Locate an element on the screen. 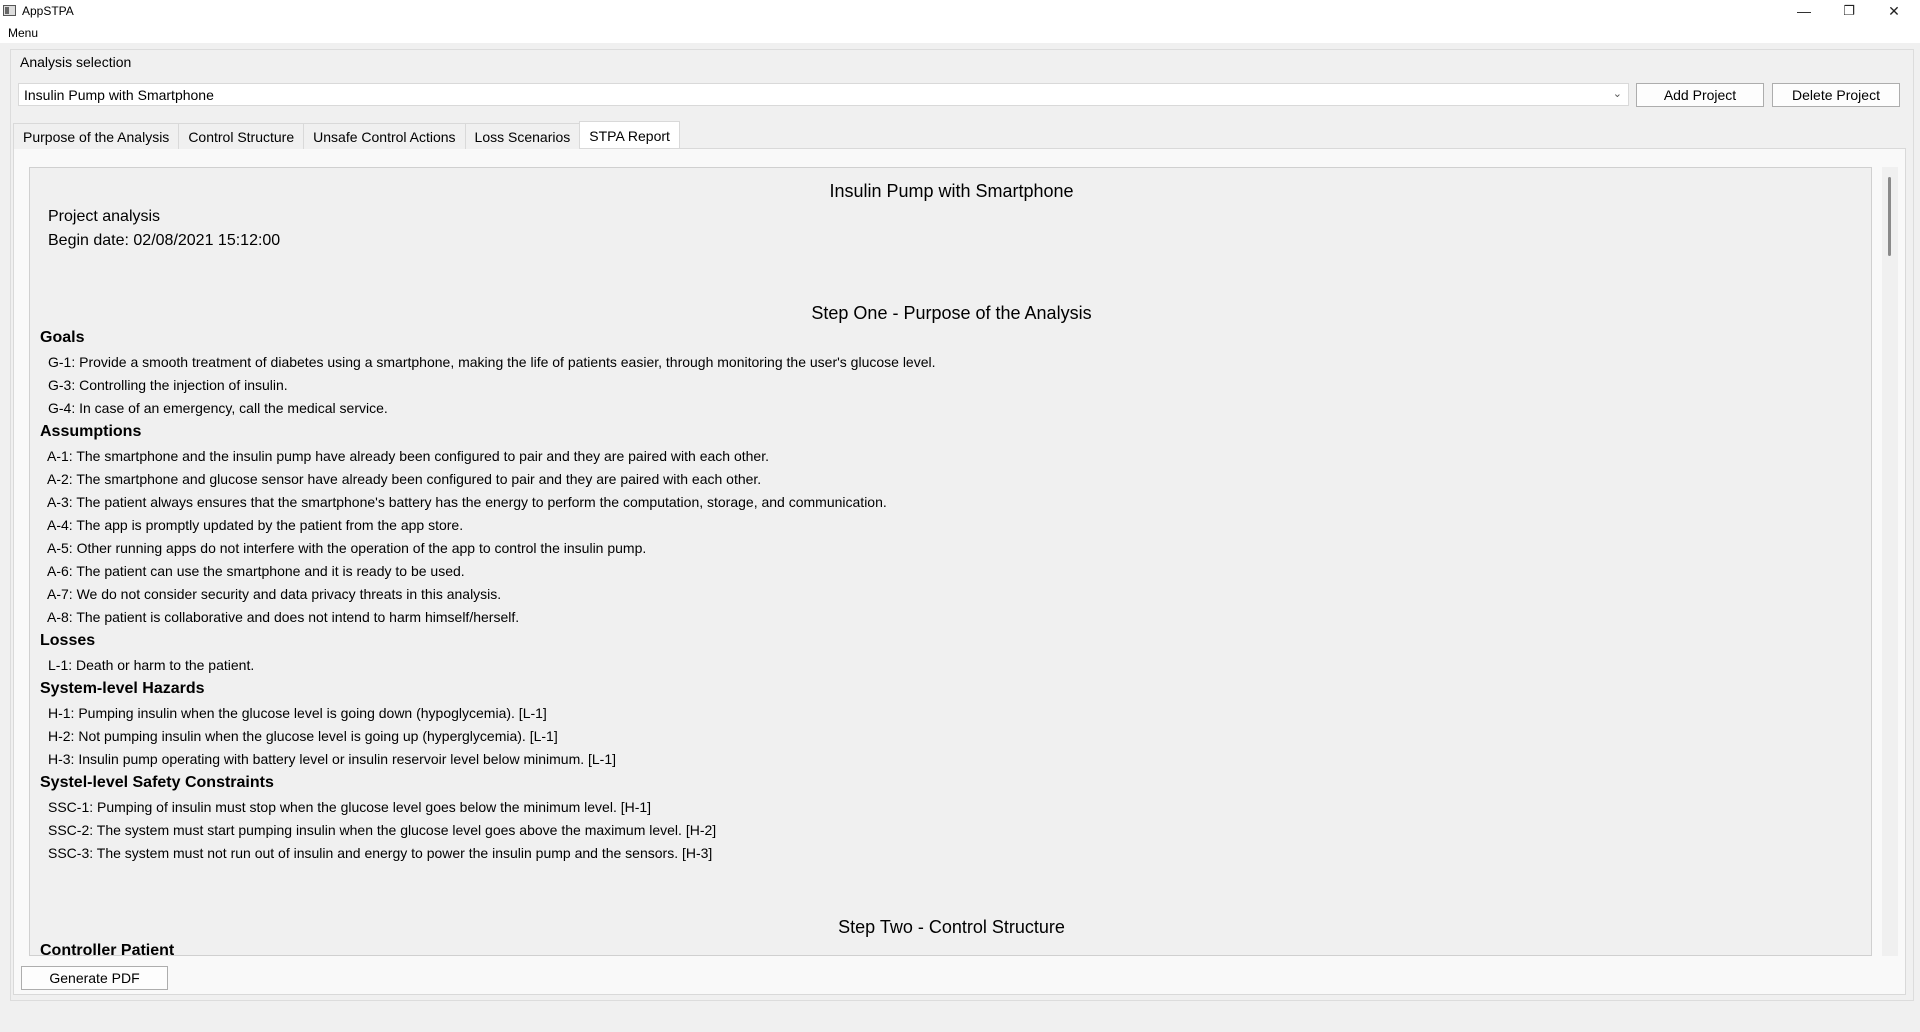 The width and height of the screenshot is (1920, 1032). tab-control-structure: Control Structure is located at coordinates (241, 136).